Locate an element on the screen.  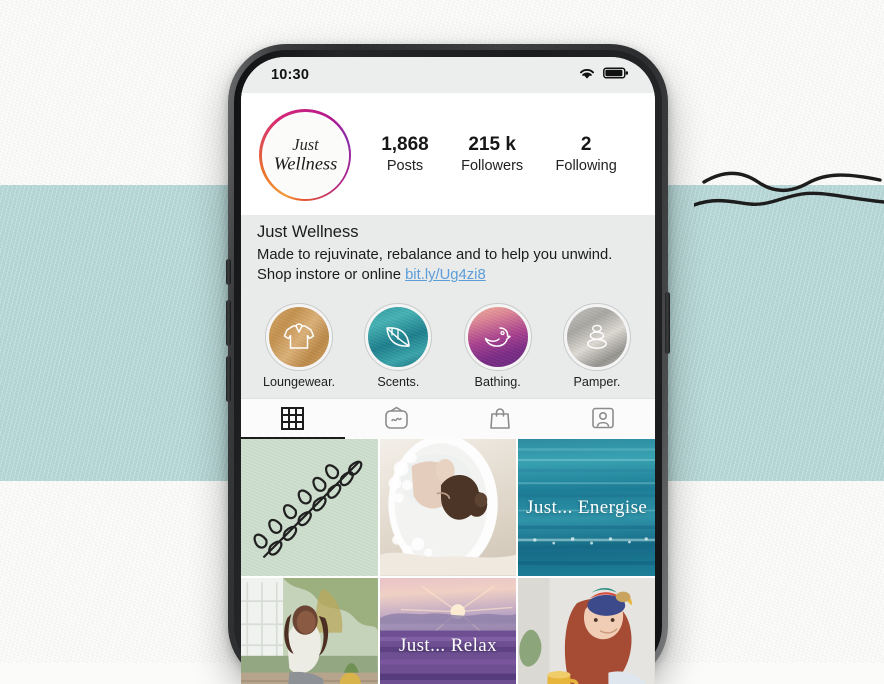
lavender-photo is located at coordinates (448, 634).